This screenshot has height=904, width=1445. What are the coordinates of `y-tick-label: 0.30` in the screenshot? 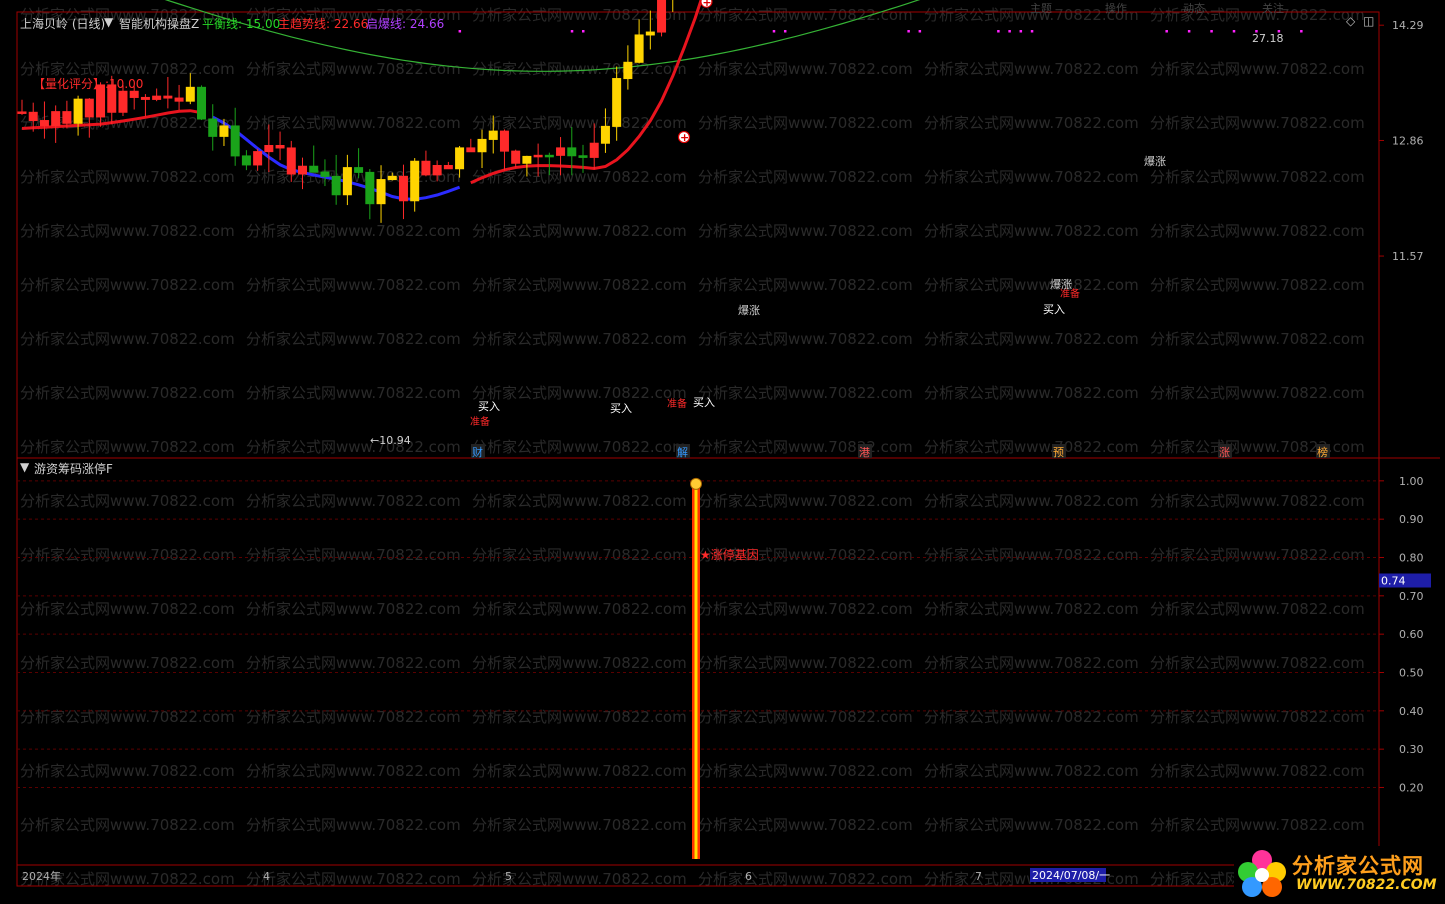 It's located at (1411, 749).